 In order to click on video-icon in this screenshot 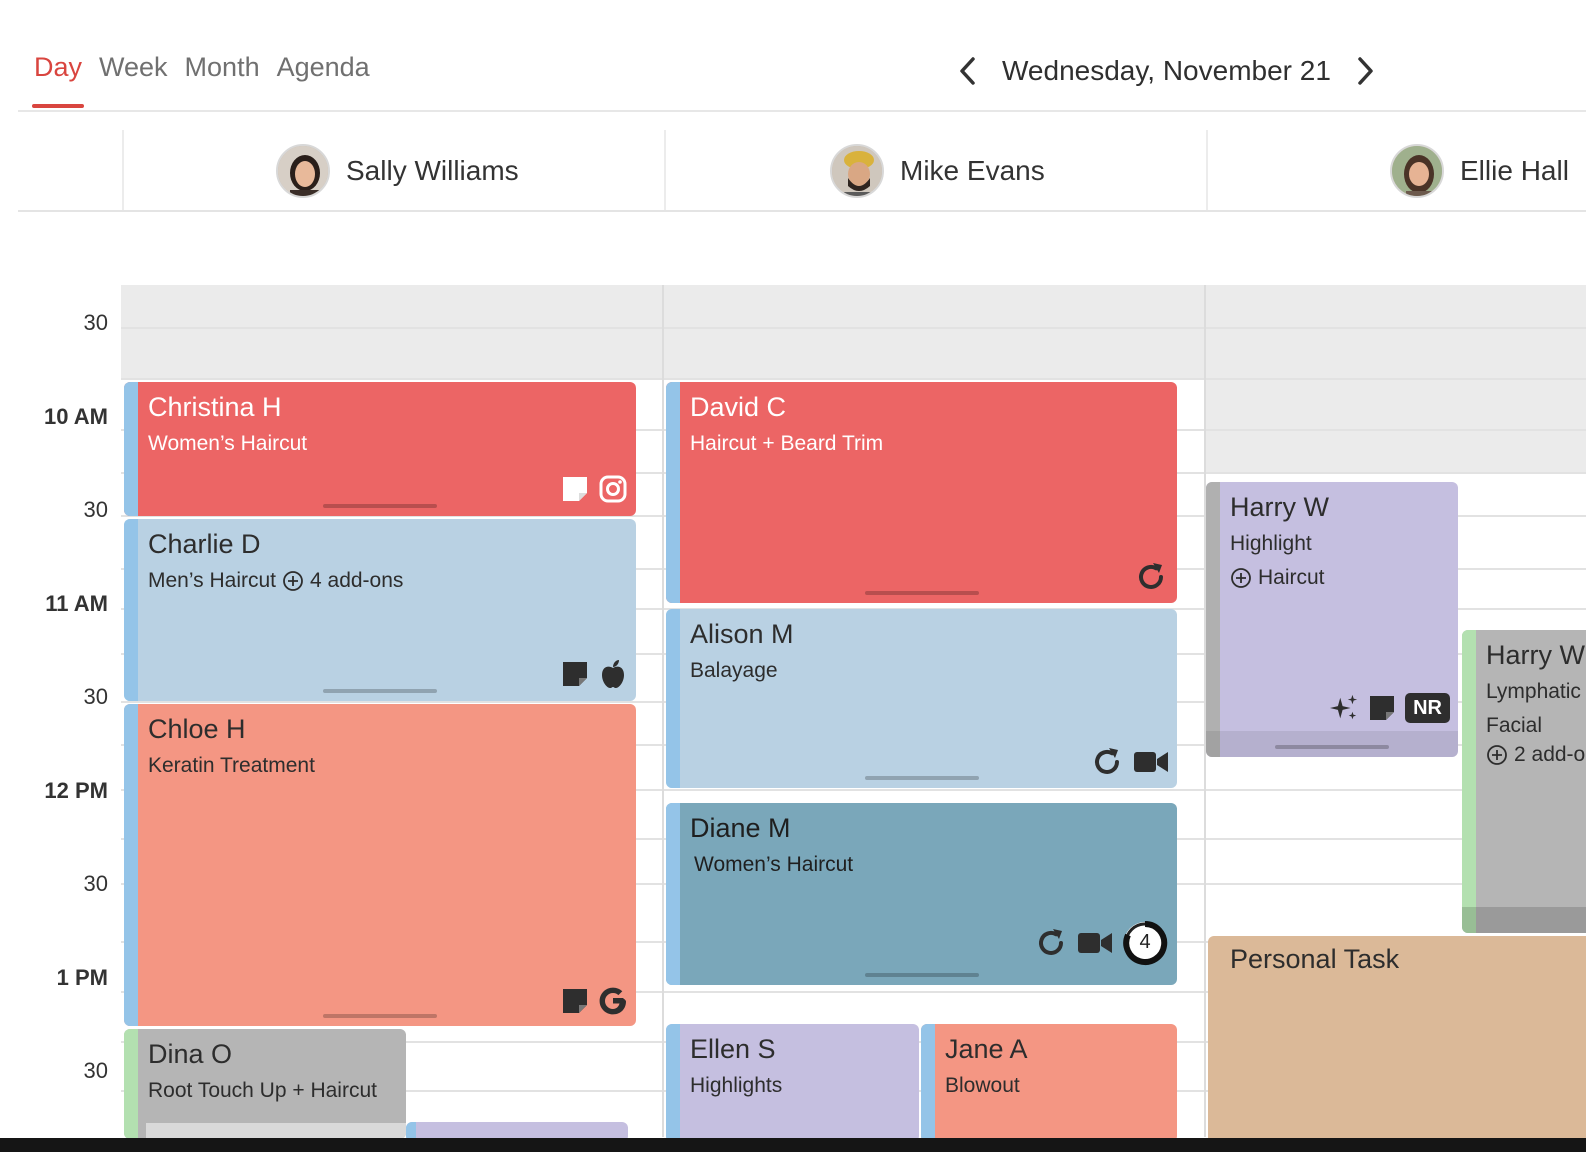, I will do `click(1095, 943)`.